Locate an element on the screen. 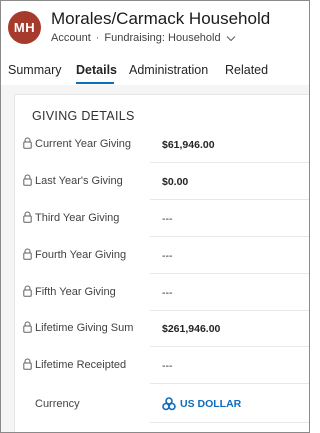 The height and width of the screenshot is (433, 320). form-name-label: Fundraising: Household is located at coordinates (162, 38).